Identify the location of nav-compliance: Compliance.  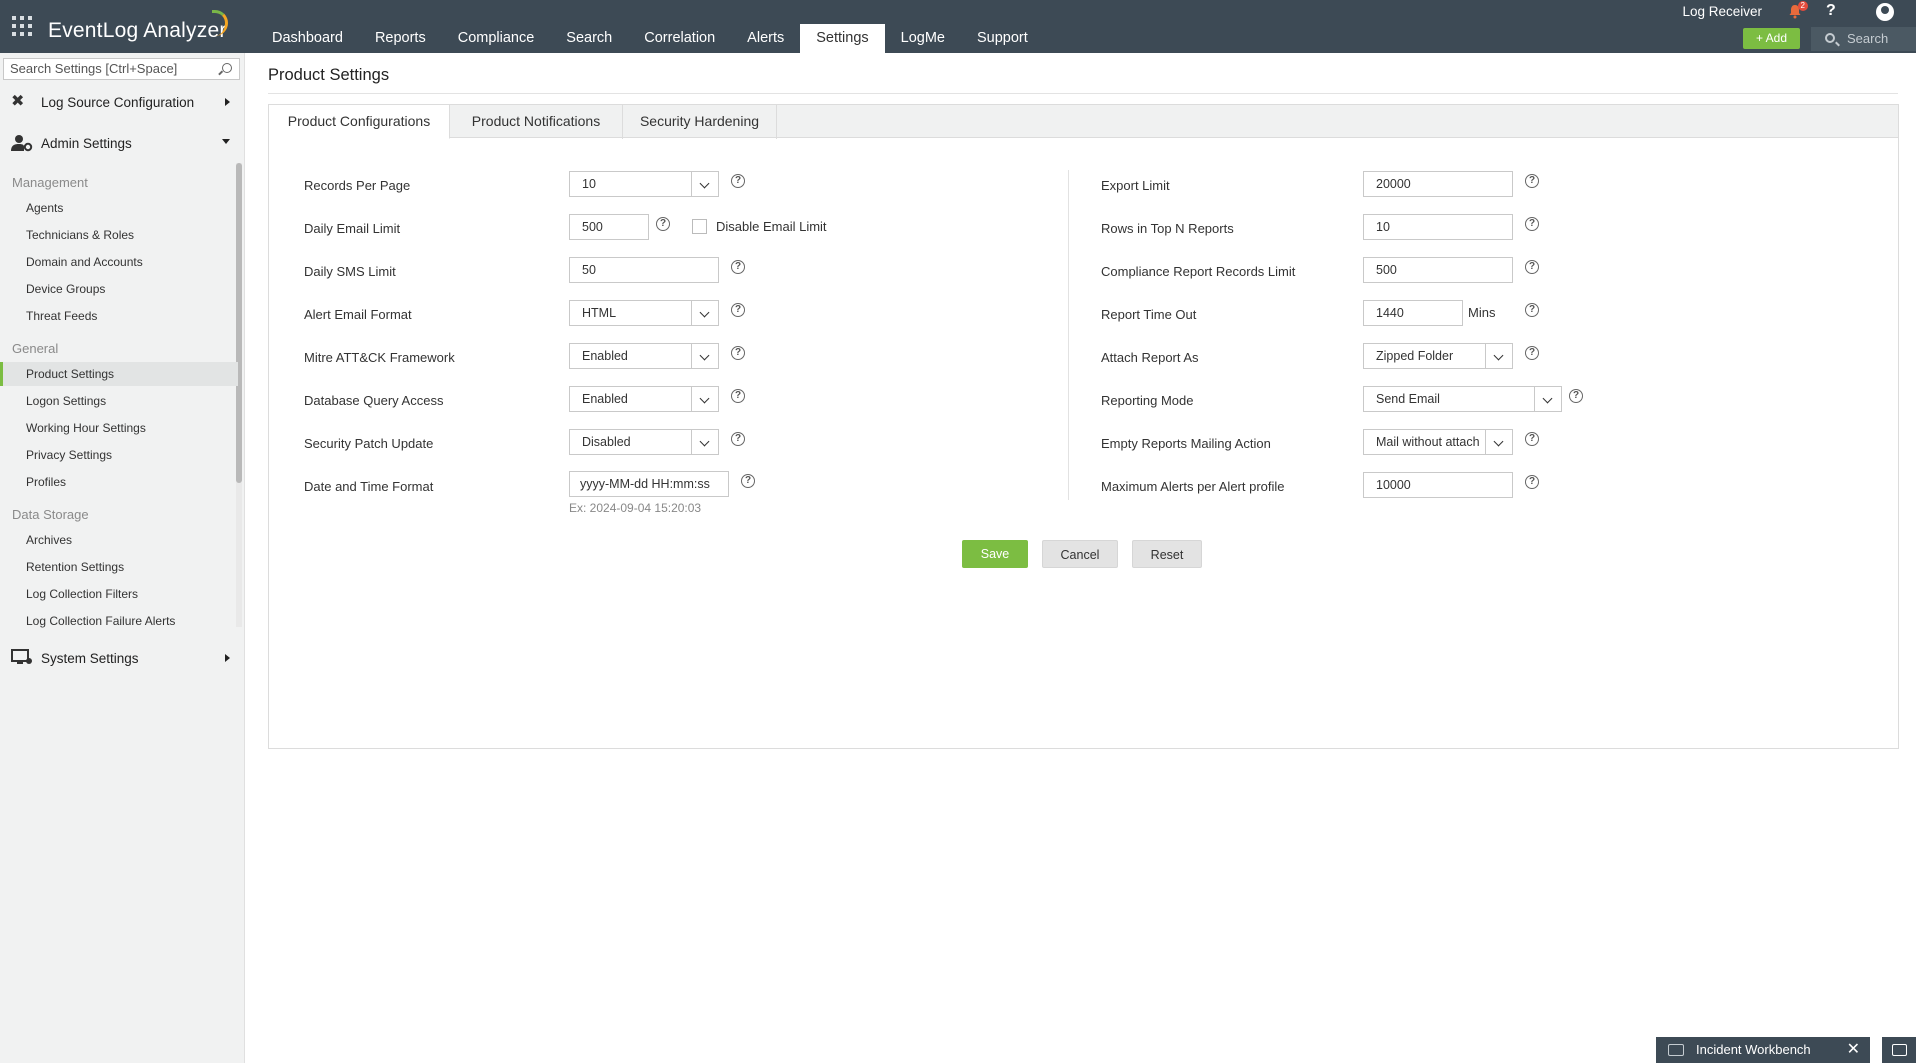
(496, 38).